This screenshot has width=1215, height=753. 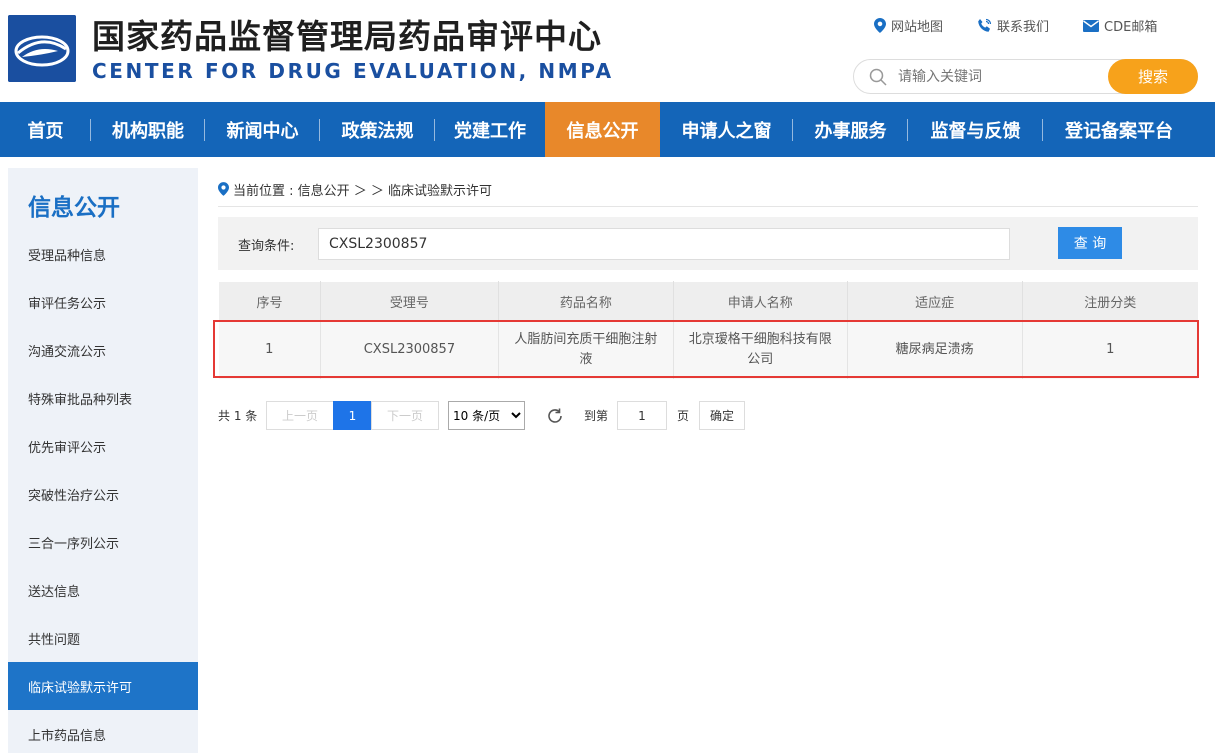 What do you see at coordinates (602, 129) in the screenshot?
I see `nav-item-info-public: 信息公开` at bounding box center [602, 129].